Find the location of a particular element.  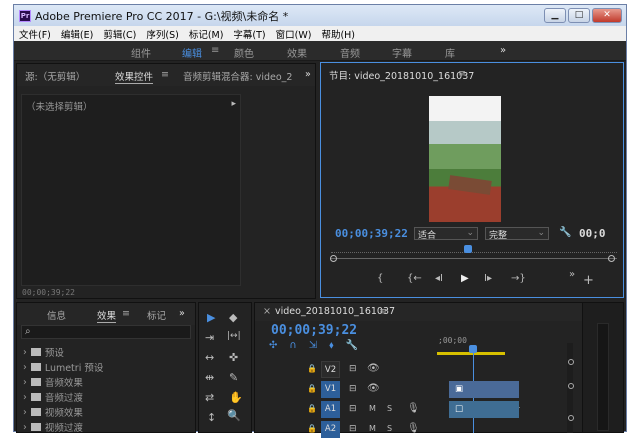

expand-arrow-icon: ▸ is located at coordinates (233, 104).